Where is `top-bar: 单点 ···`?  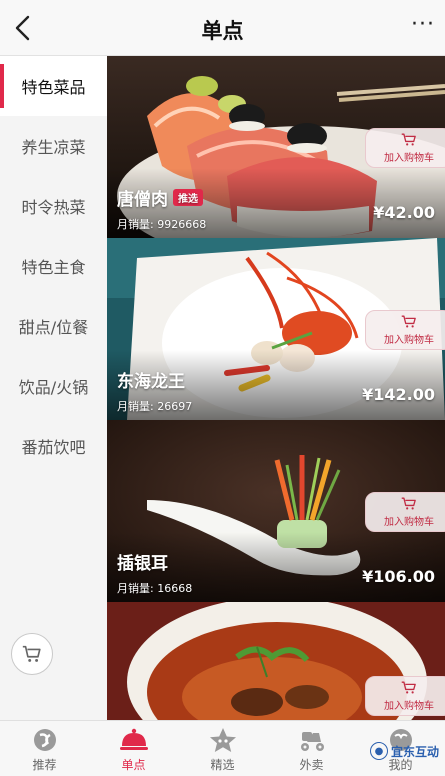
top-bar: 单点 ··· is located at coordinates (222, 28).